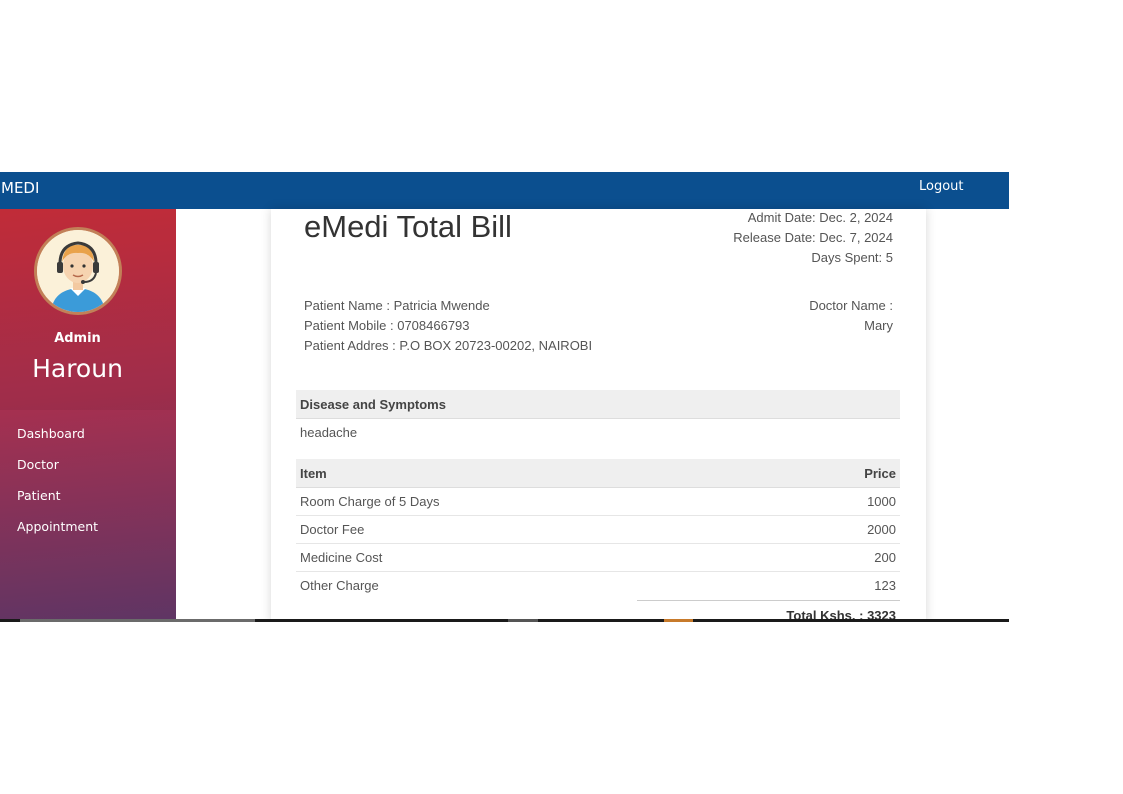 This screenshot has width=1123, height=794. Describe the element at coordinates (598, 530) in the screenshot. I see `table-row: Doctor Fee 2000` at that location.